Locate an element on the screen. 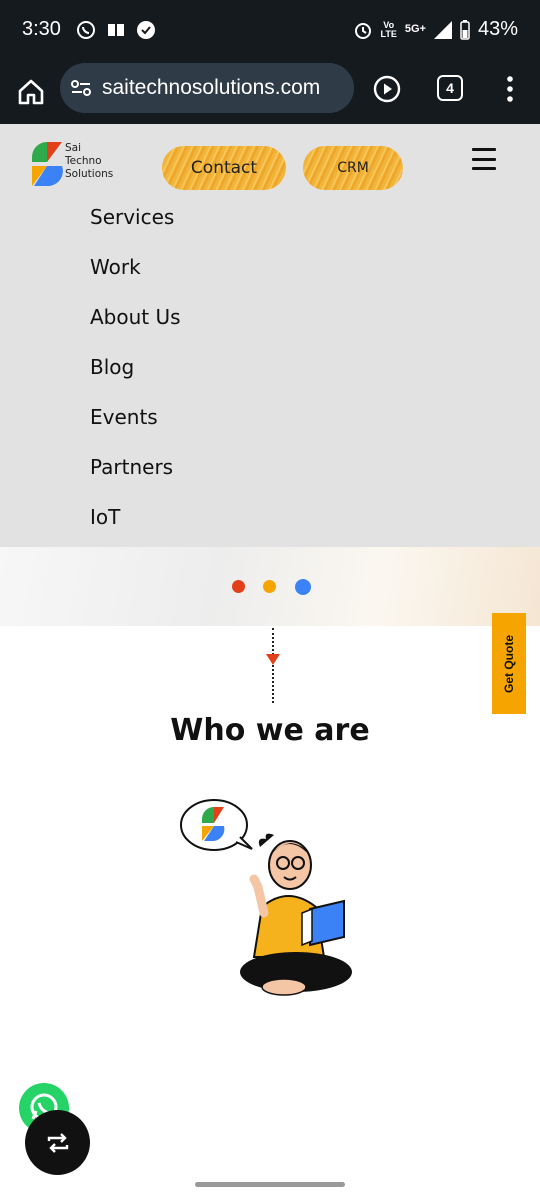 This screenshot has width=540, height=1200. signal-icon is located at coordinates (442, 29).